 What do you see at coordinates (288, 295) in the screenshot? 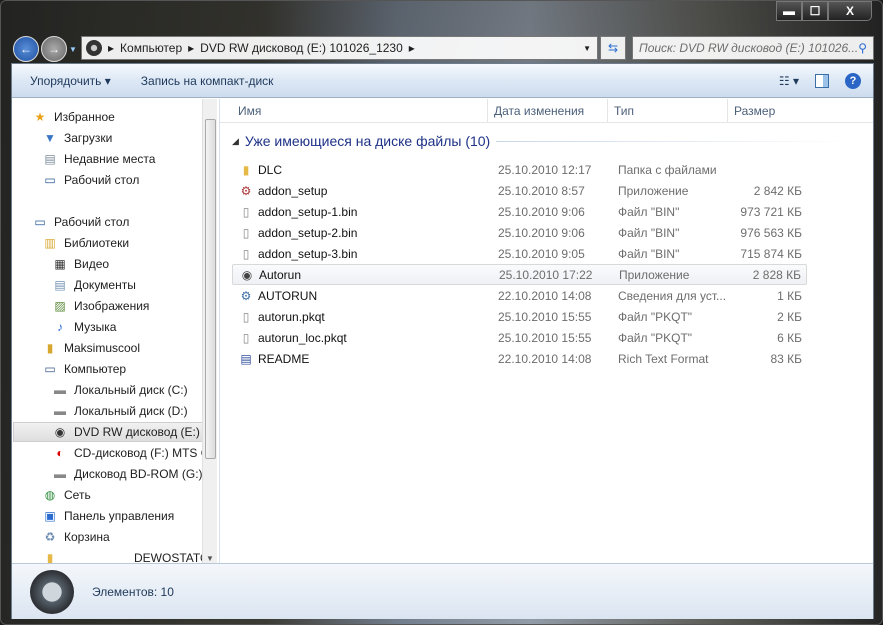
I see `file-name: AUTORUN` at bounding box center [288, 295].